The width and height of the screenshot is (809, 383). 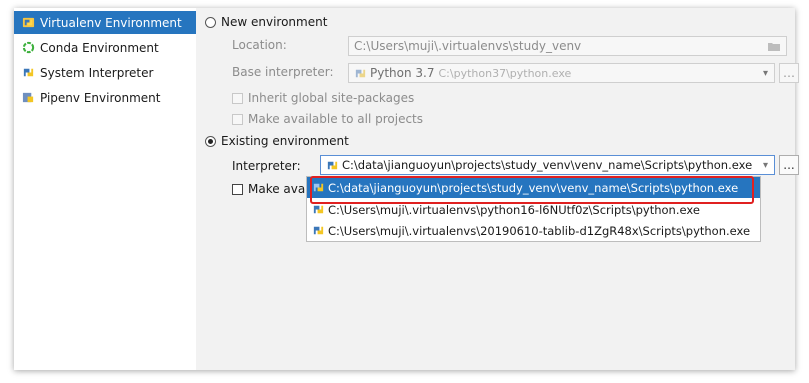 What do you see at coordinates (331, 98) in the screenshot?
I see `inherit-packages-label: Inherit global site-packages` at bounding box center [331, 98].